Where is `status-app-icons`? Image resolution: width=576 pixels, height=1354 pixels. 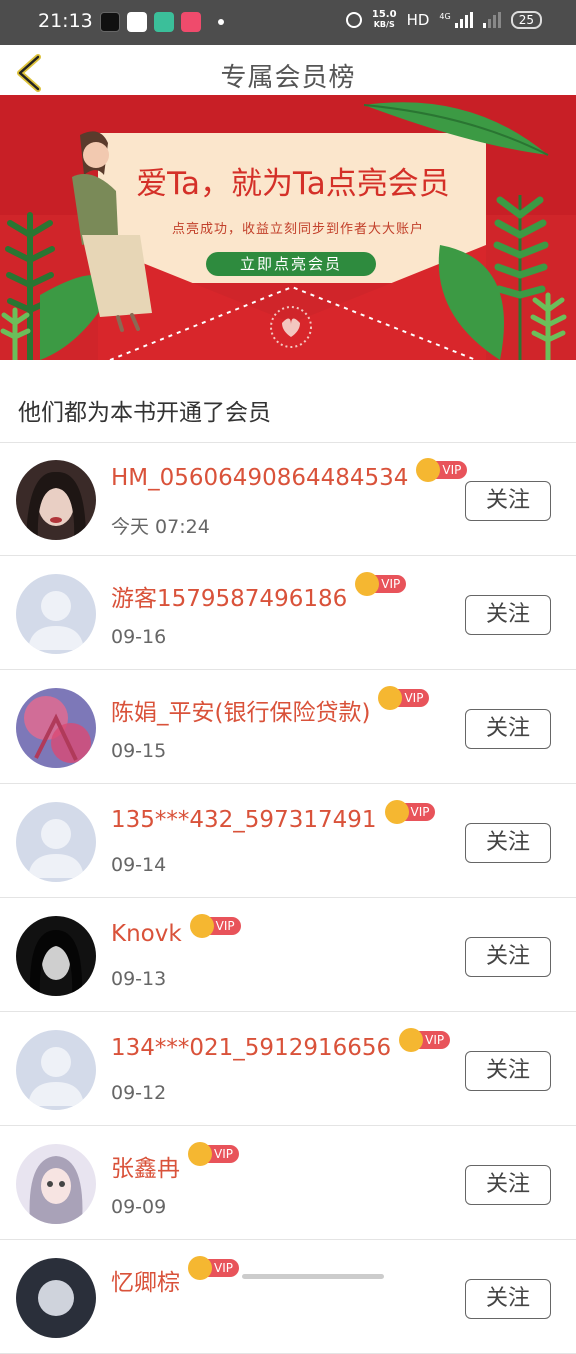 status-app-icons is located at coordinates (162, 22).